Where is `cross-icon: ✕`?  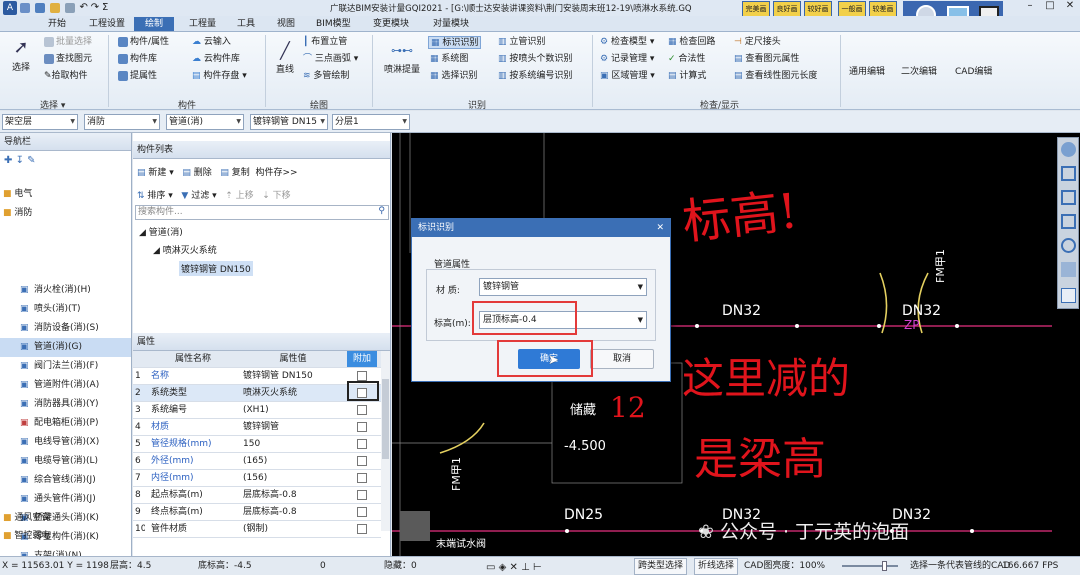
cross-icon: ✕ is located at coordinates (514, 567).